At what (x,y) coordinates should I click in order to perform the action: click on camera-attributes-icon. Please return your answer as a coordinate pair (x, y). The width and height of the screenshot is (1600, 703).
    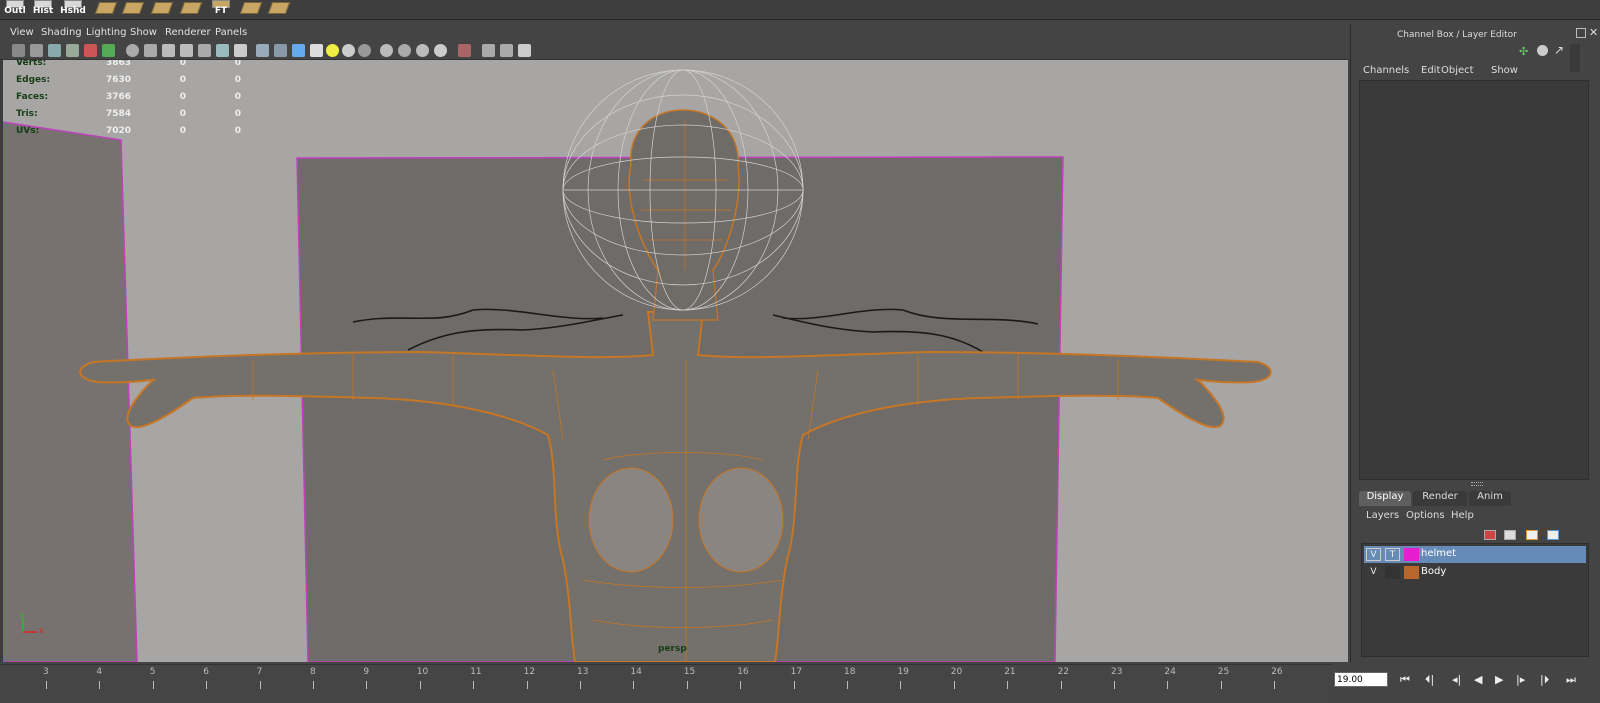
    Looking at the image, I should click on (36, 50).